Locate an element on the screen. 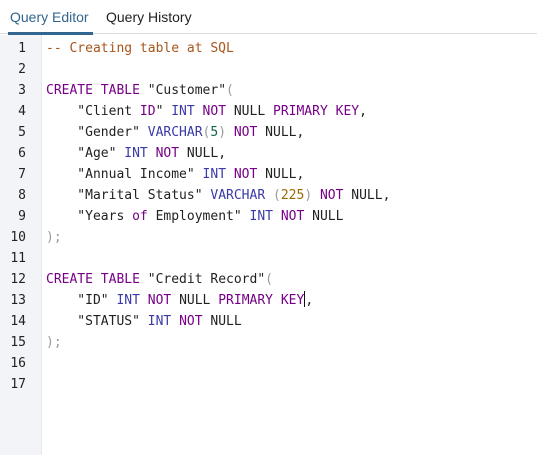 This screenshot has width=537, height=455. code-token-plain: Employment" is located at coordinates (198, 216).